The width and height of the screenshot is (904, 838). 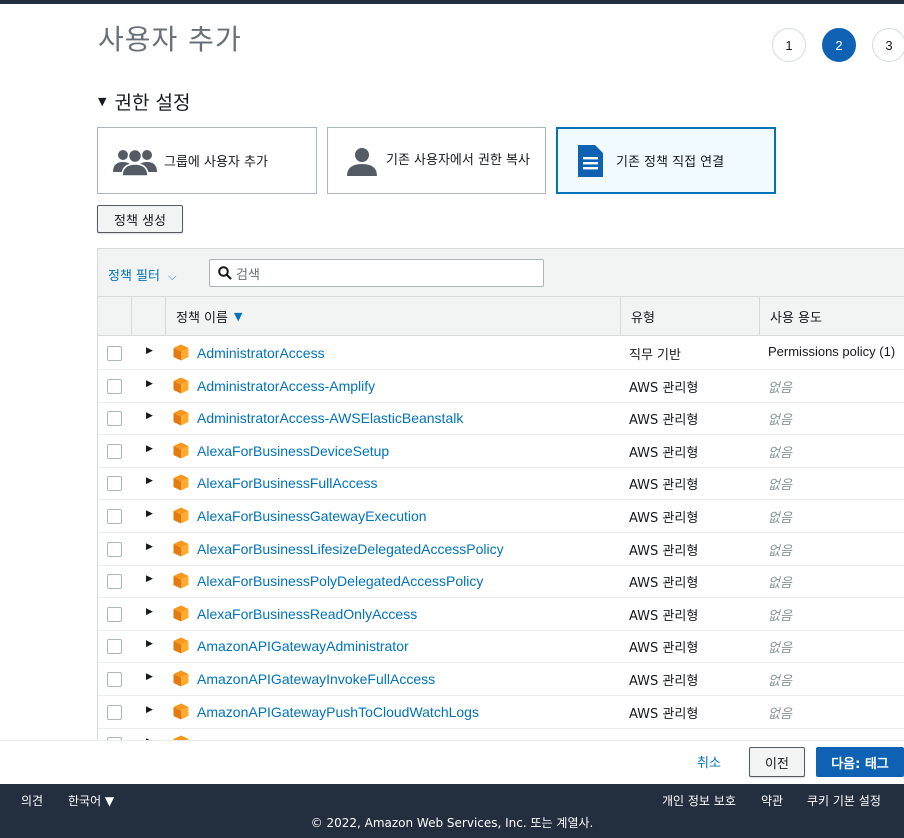 I want to click on policy-name-link: AmazonAPIGatewayAdministrator, so click(x=303, y=646).